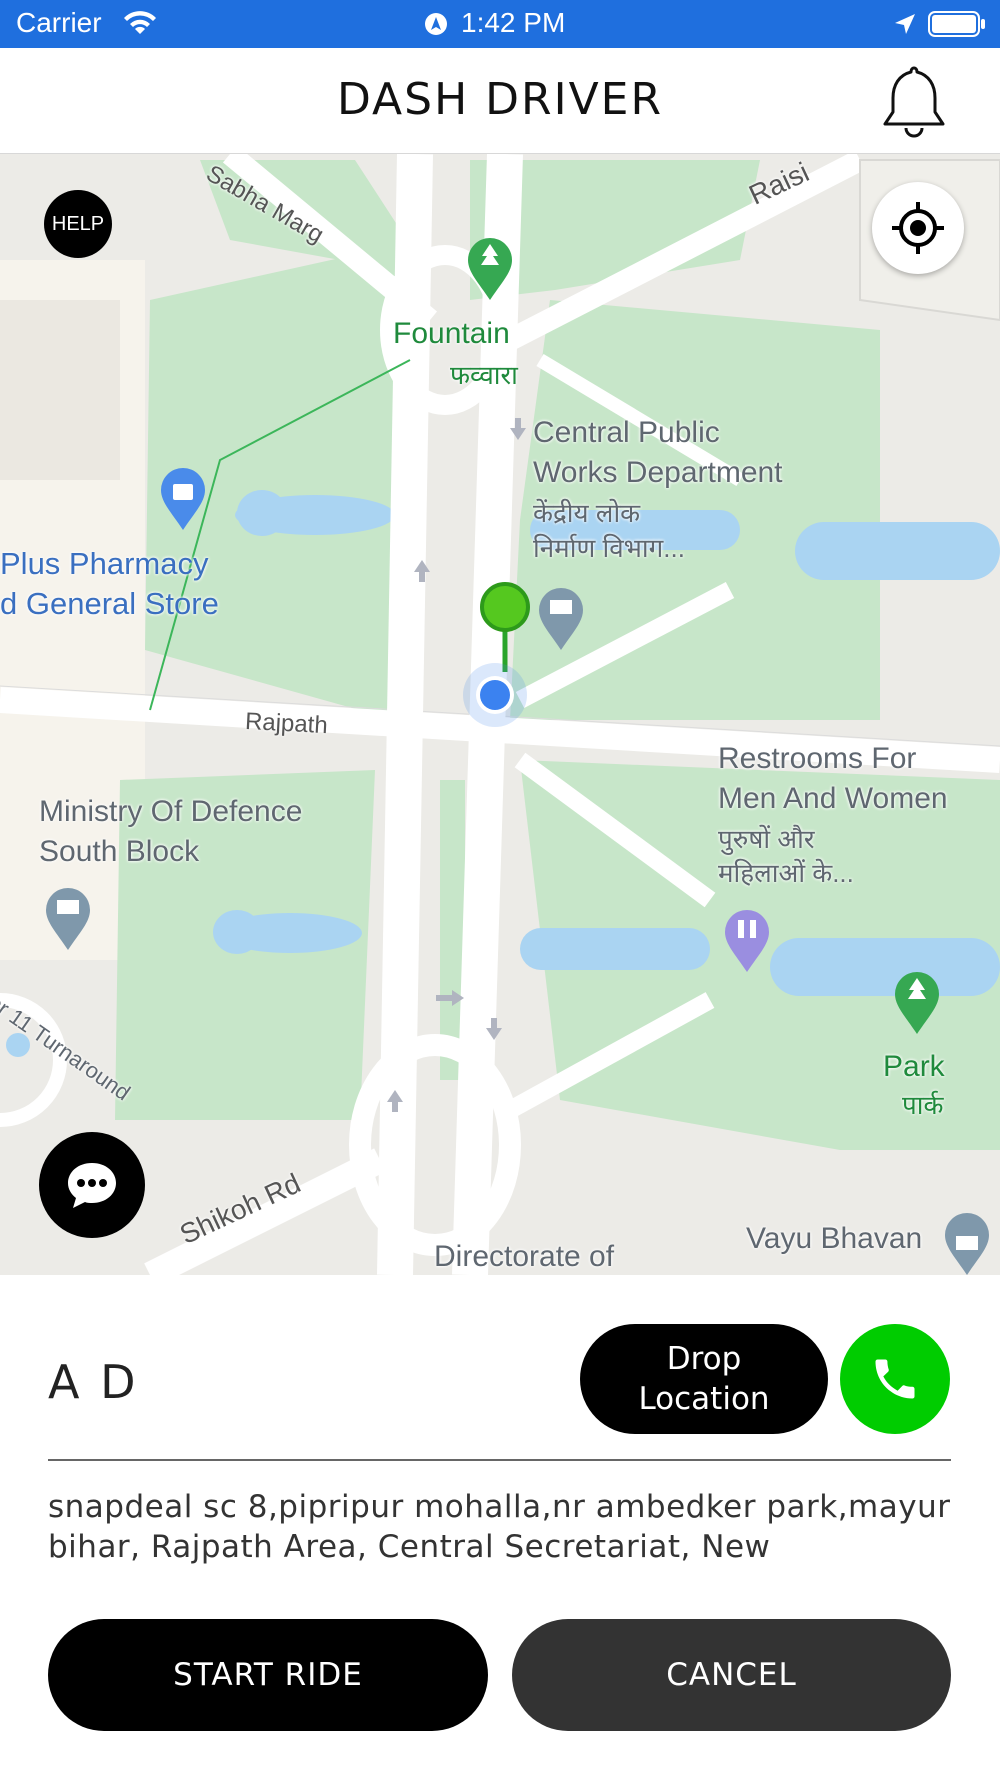 The height and width of the screenshot is (1778, 1000). Describe the element at coordinates (109, 603) in the screenshot. I see `map-label-pharmacy-2: d General Store` at that location.